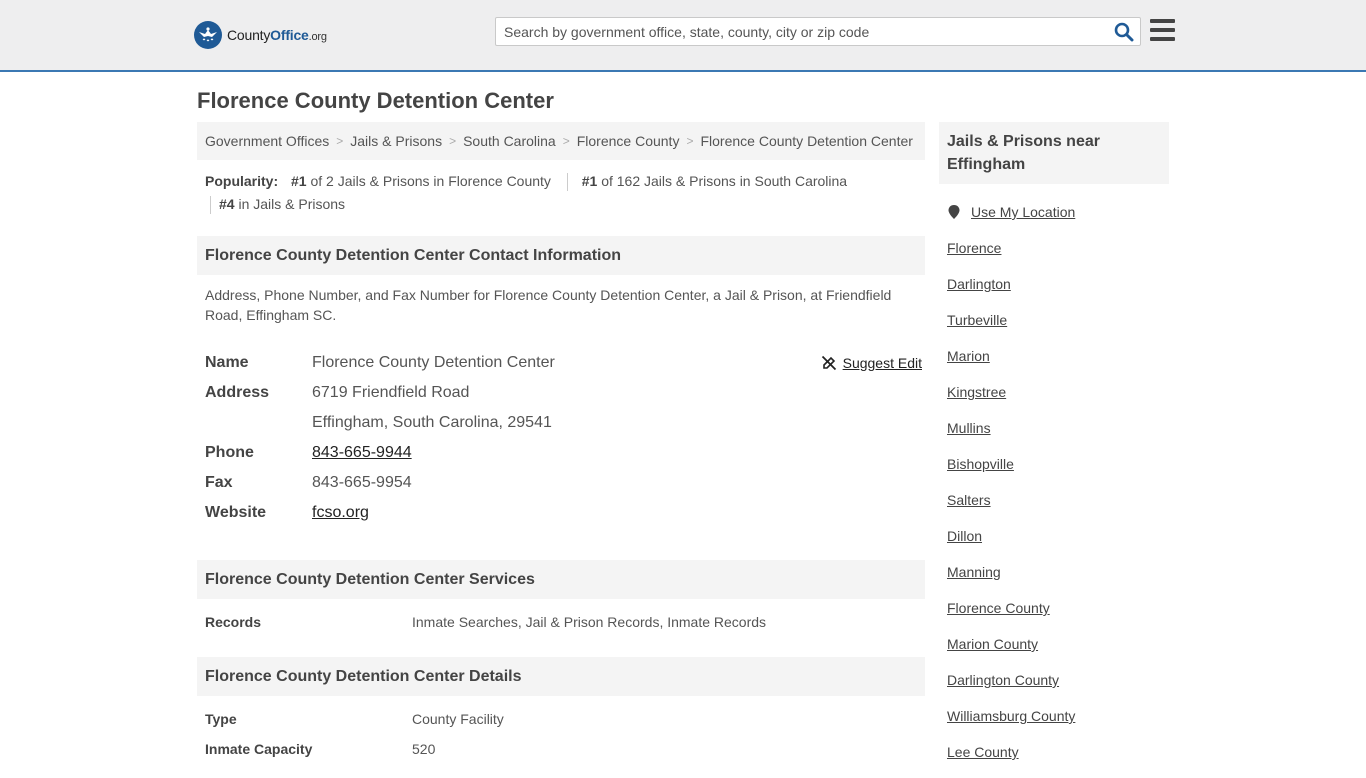 This screenshot has width=1366, height=778. Describe the element at coordinates (1058, 328) in the screenshot. I see `list-item: Turbeville` at that location.